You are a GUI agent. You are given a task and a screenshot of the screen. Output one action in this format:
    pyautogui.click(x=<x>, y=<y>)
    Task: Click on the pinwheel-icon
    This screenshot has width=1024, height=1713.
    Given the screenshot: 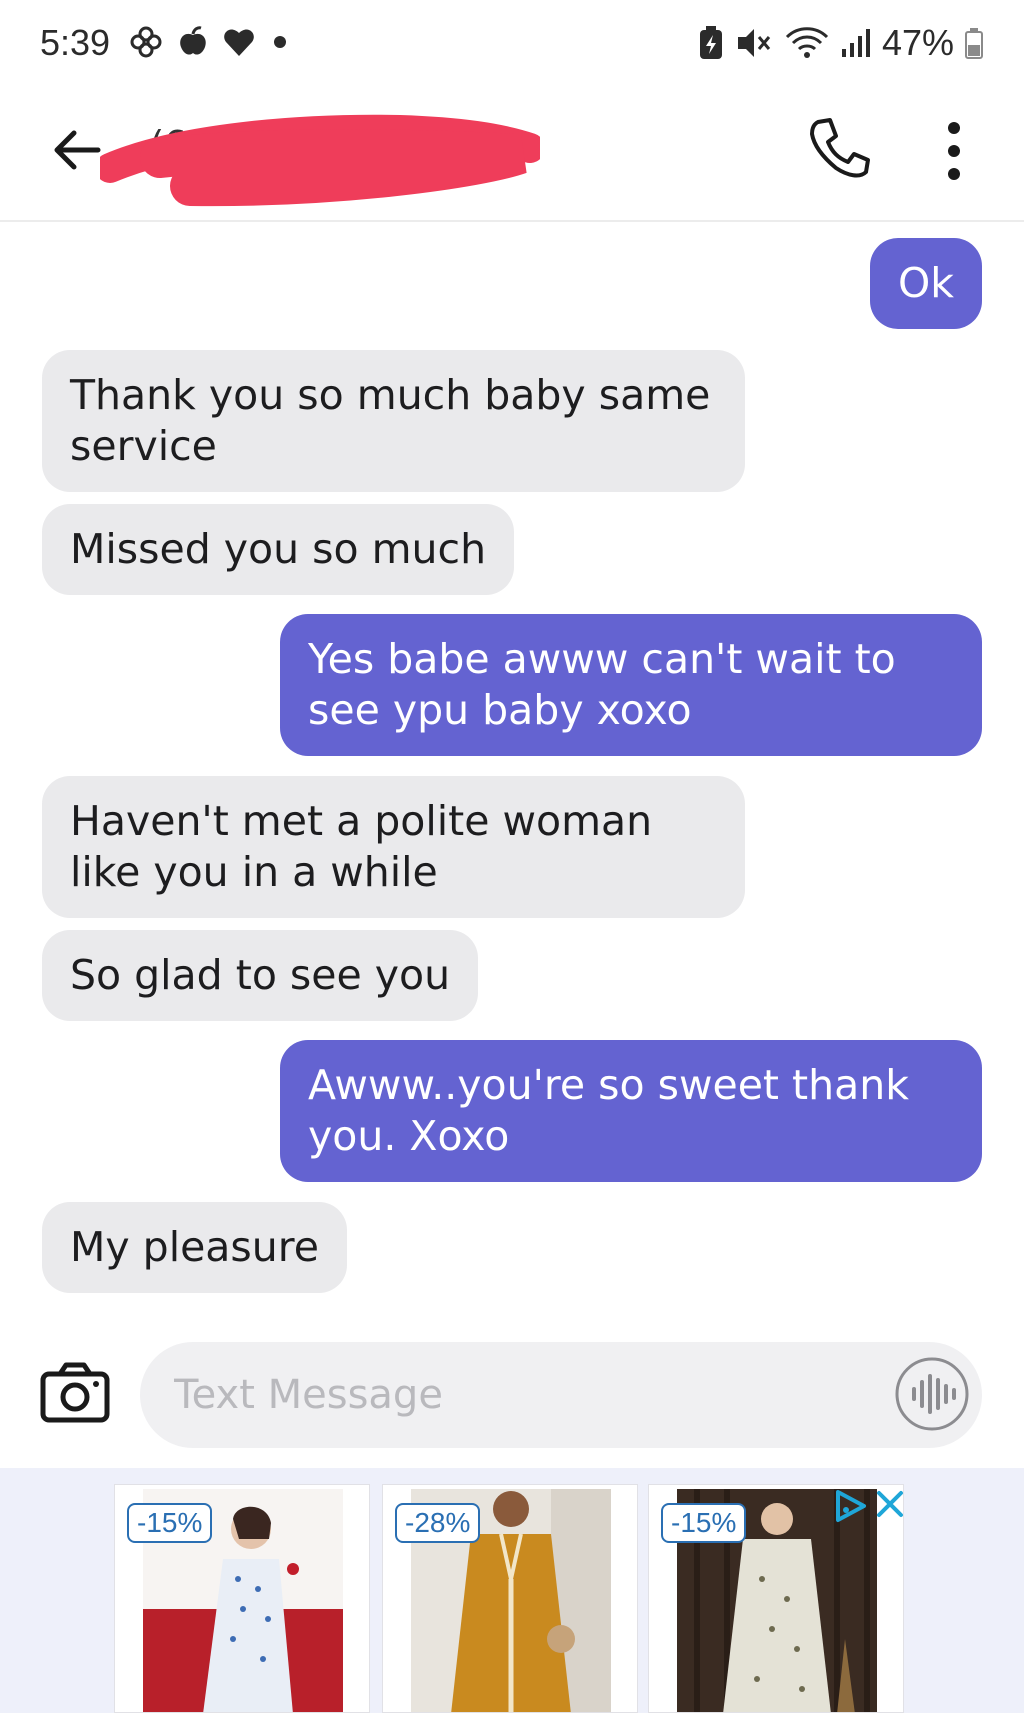 What is the action you would take?
    pyautogui.click(x=146, y=42)
    